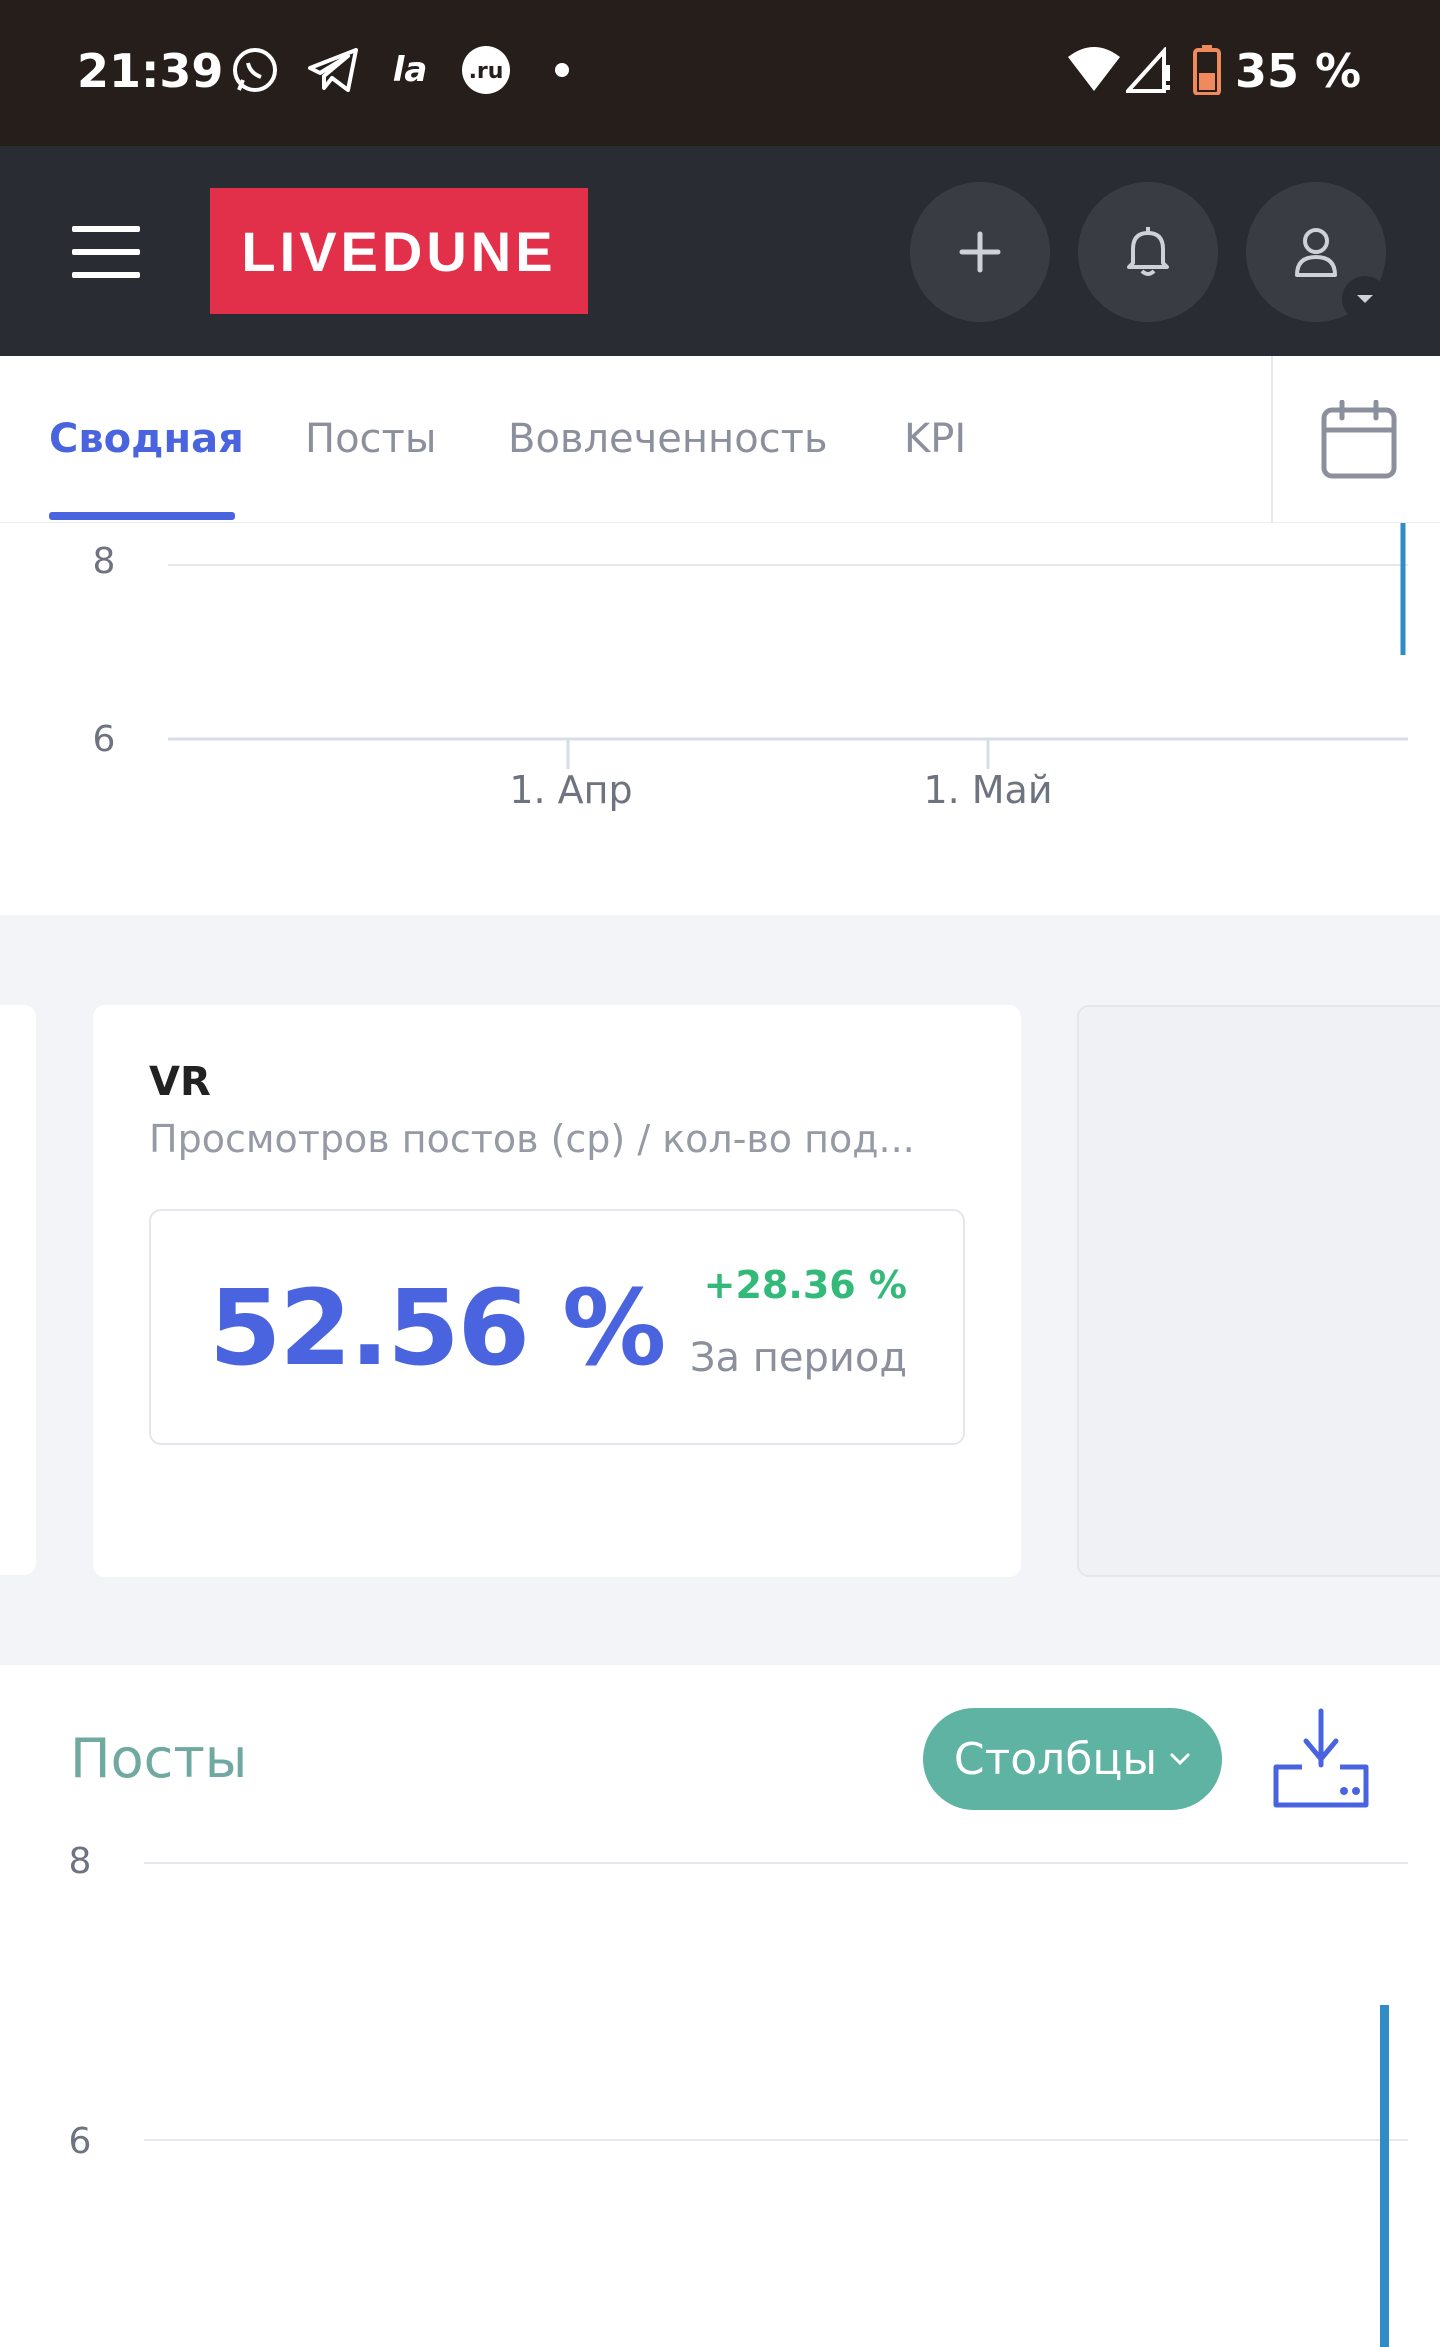 The image size is (1440, 2347). What do you see at coordinates (1094, 70) in the screenshot?
I see `wifi-icon` at bounding box center [1094, 70].